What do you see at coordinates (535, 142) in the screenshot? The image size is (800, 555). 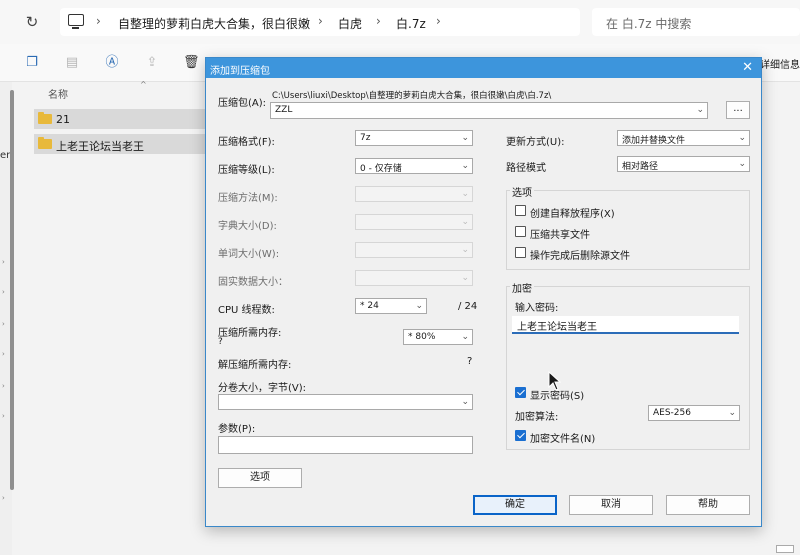 I see `update-mode-label: 更新方式(U):` at bounding box center [535, 142].